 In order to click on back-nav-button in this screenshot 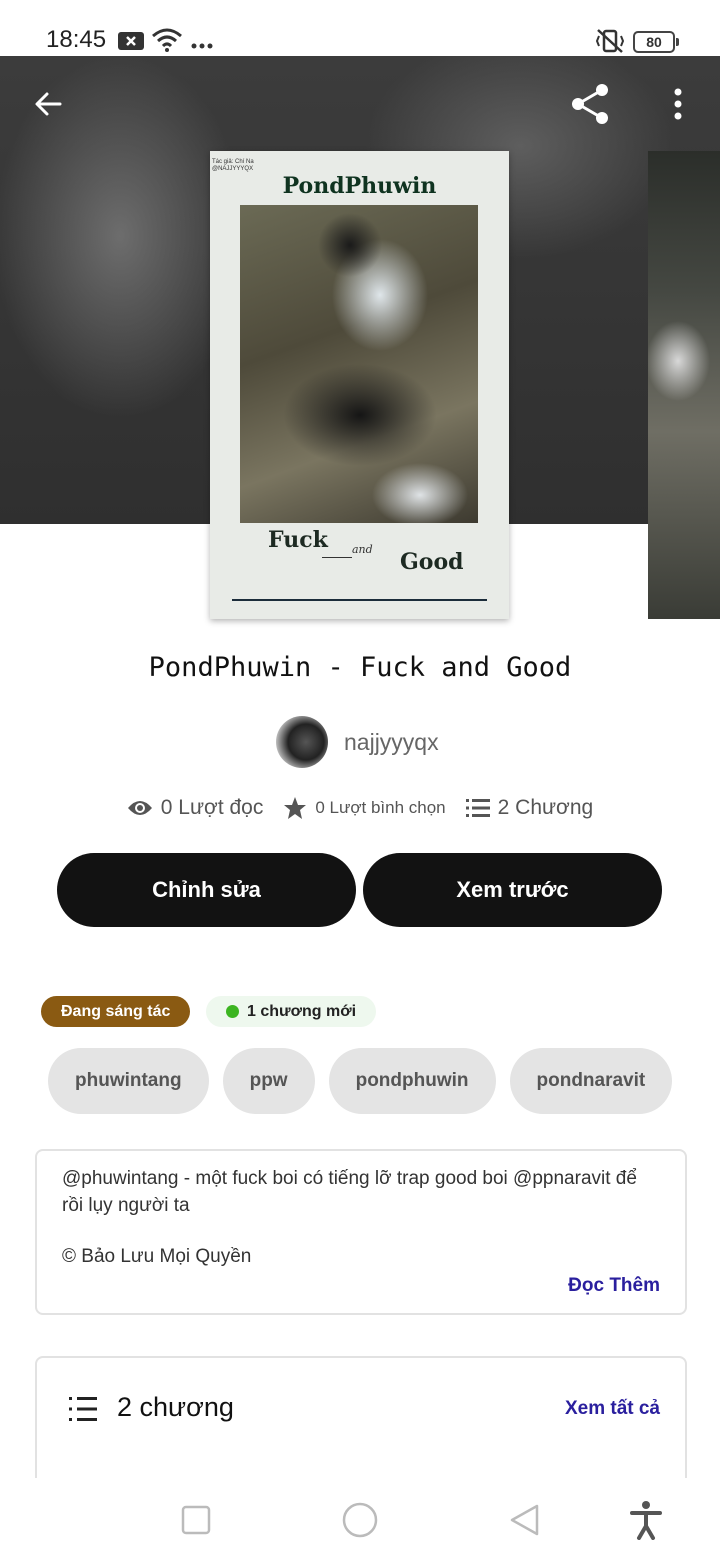, I will do `click(524, 1520)`.